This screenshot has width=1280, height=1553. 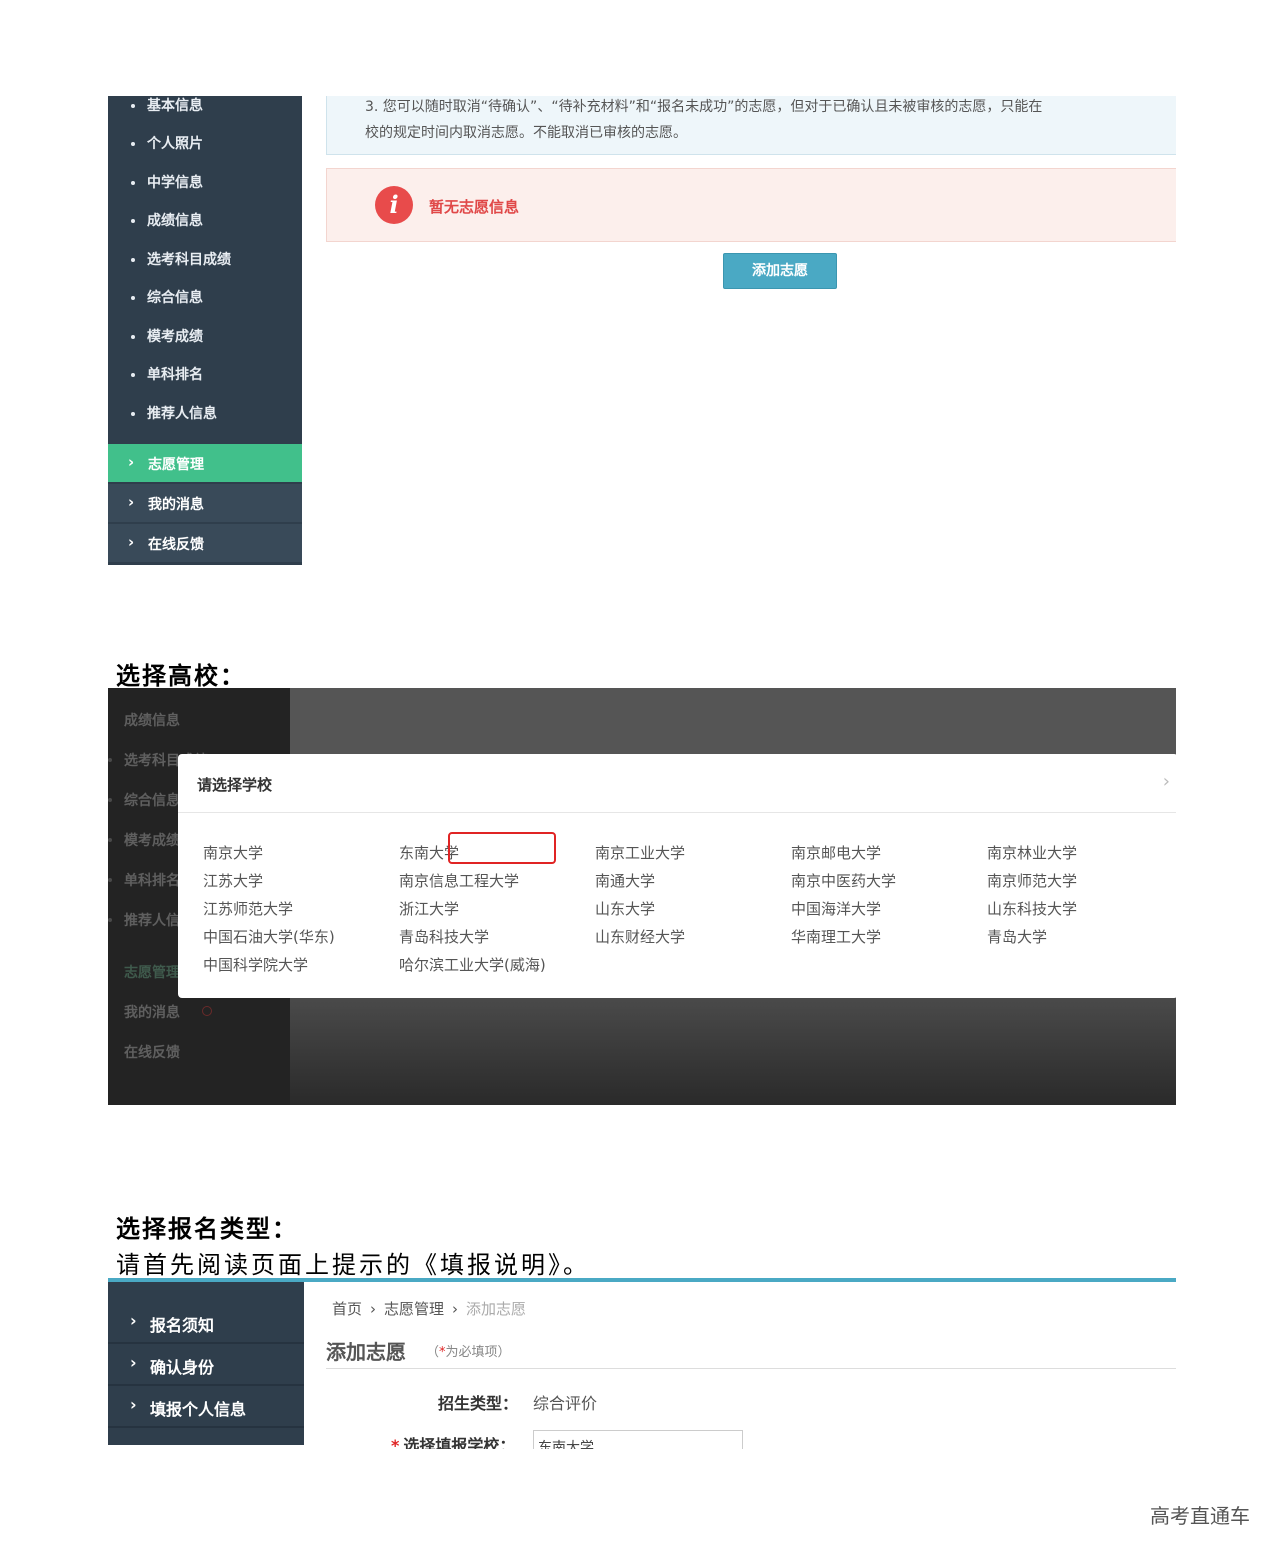 What do you see at coordinates (255, 964) in the screenshot?
I see `school-option: 中国科学院大学` at bounding box center [255, 964].